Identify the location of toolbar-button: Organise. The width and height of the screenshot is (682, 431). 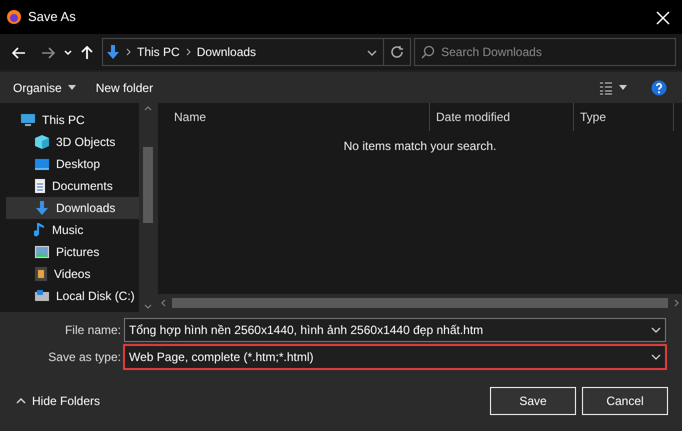
(44, 87).